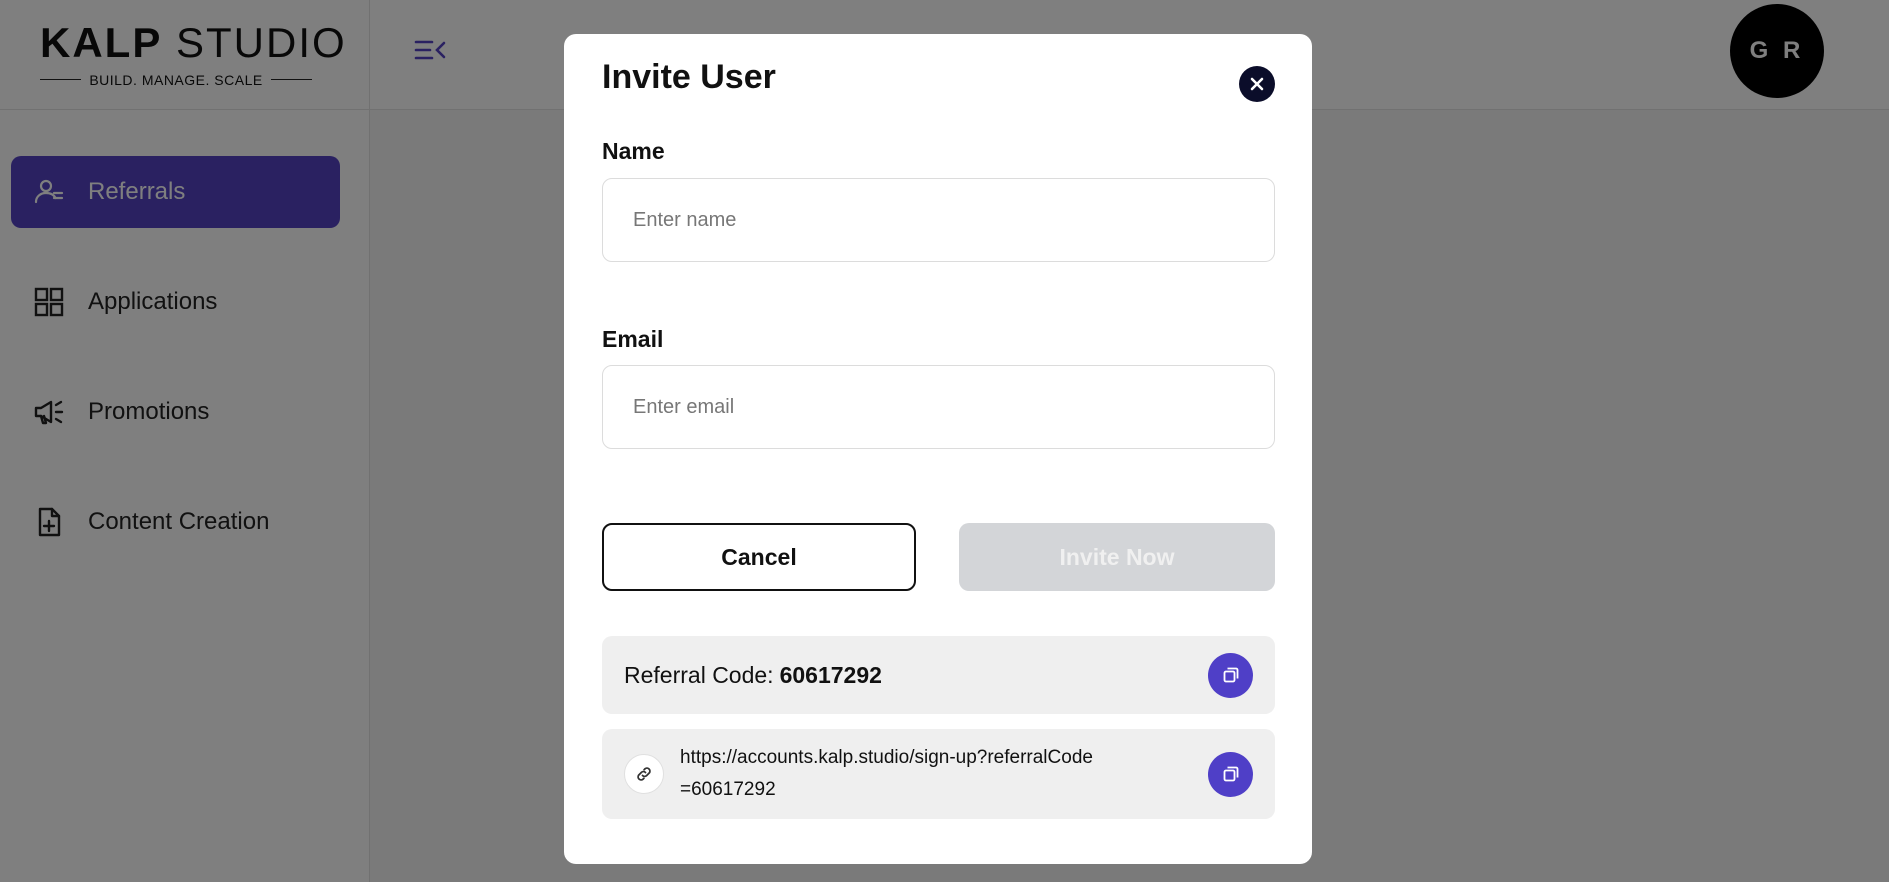 The width and height of the screenshot is (1889, 882). Describe the element at coordinates (699, 674) in the screenshot. I see `referral-code-label: Referral Code:` at that location.